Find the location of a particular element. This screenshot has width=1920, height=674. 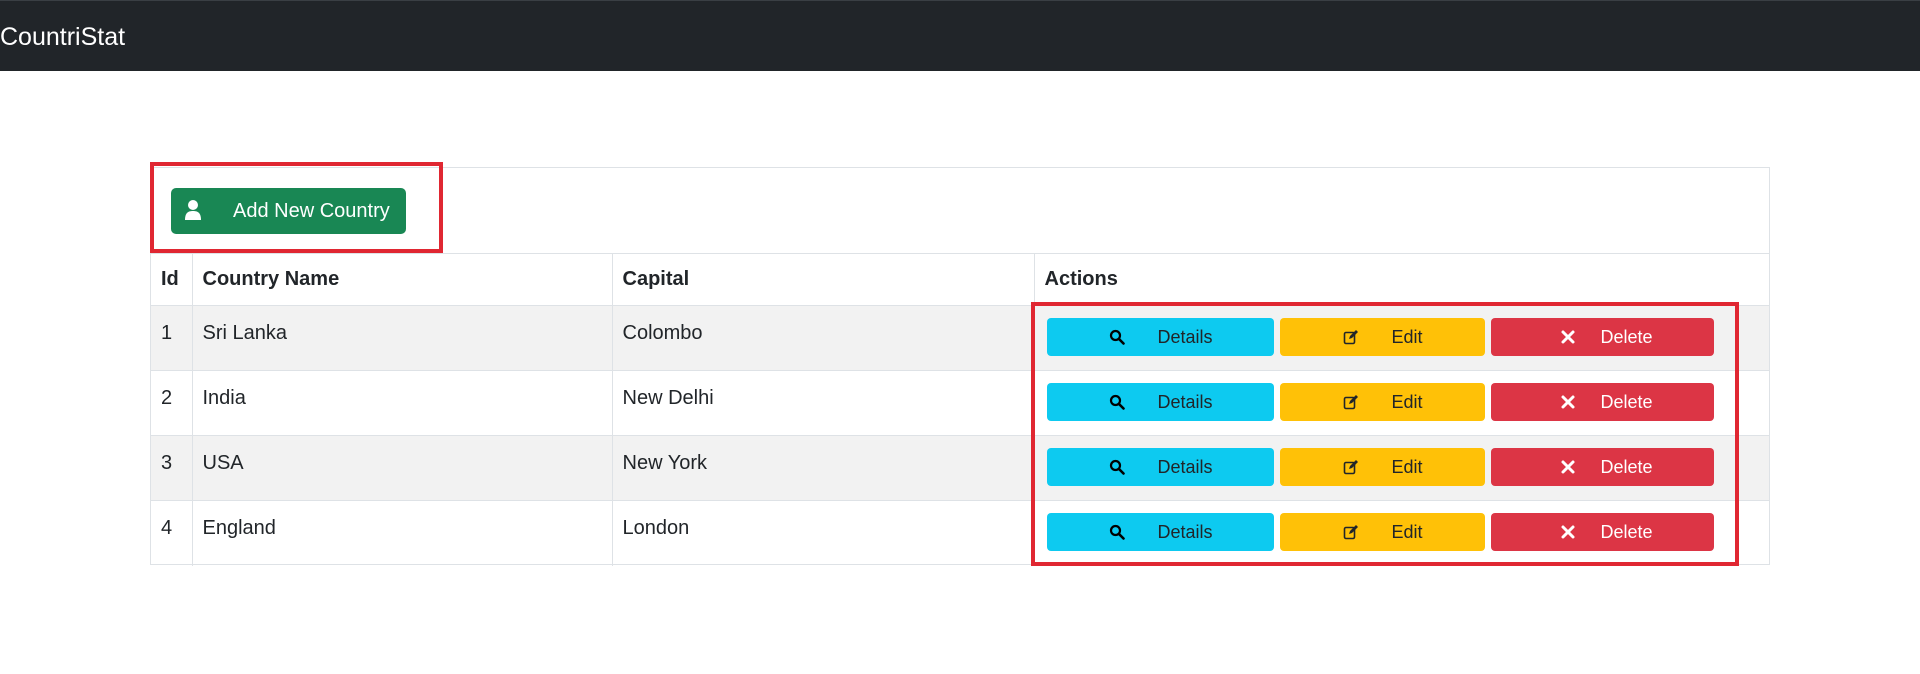

table-row: 1 Sri Lanka Colombo Details Edit Delete is located at coordinates (960, 338).